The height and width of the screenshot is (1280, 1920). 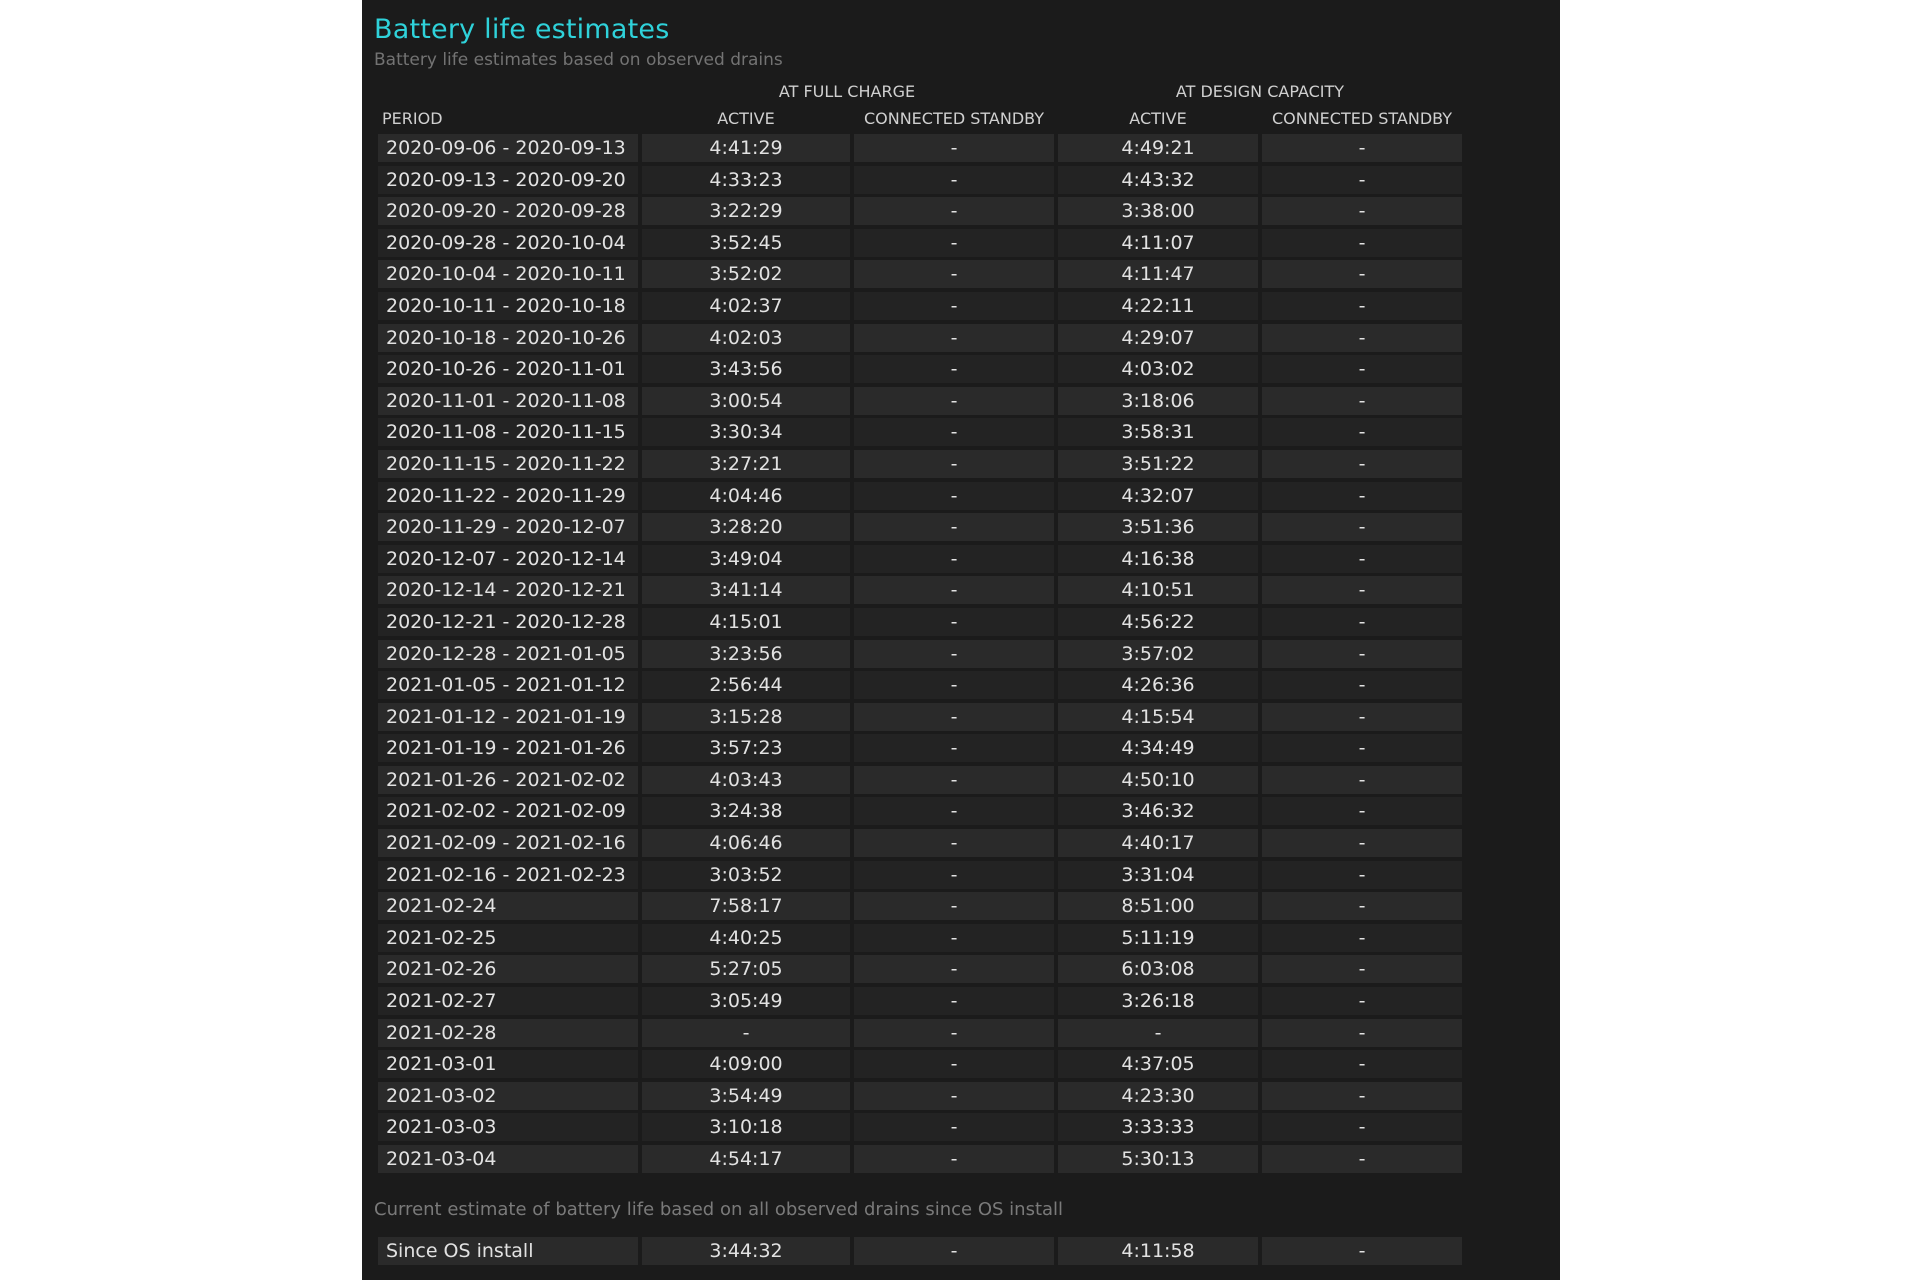 I want to click on period-cell: 2020-12-07 - 2020-12-14, so click(x=508, y=558).